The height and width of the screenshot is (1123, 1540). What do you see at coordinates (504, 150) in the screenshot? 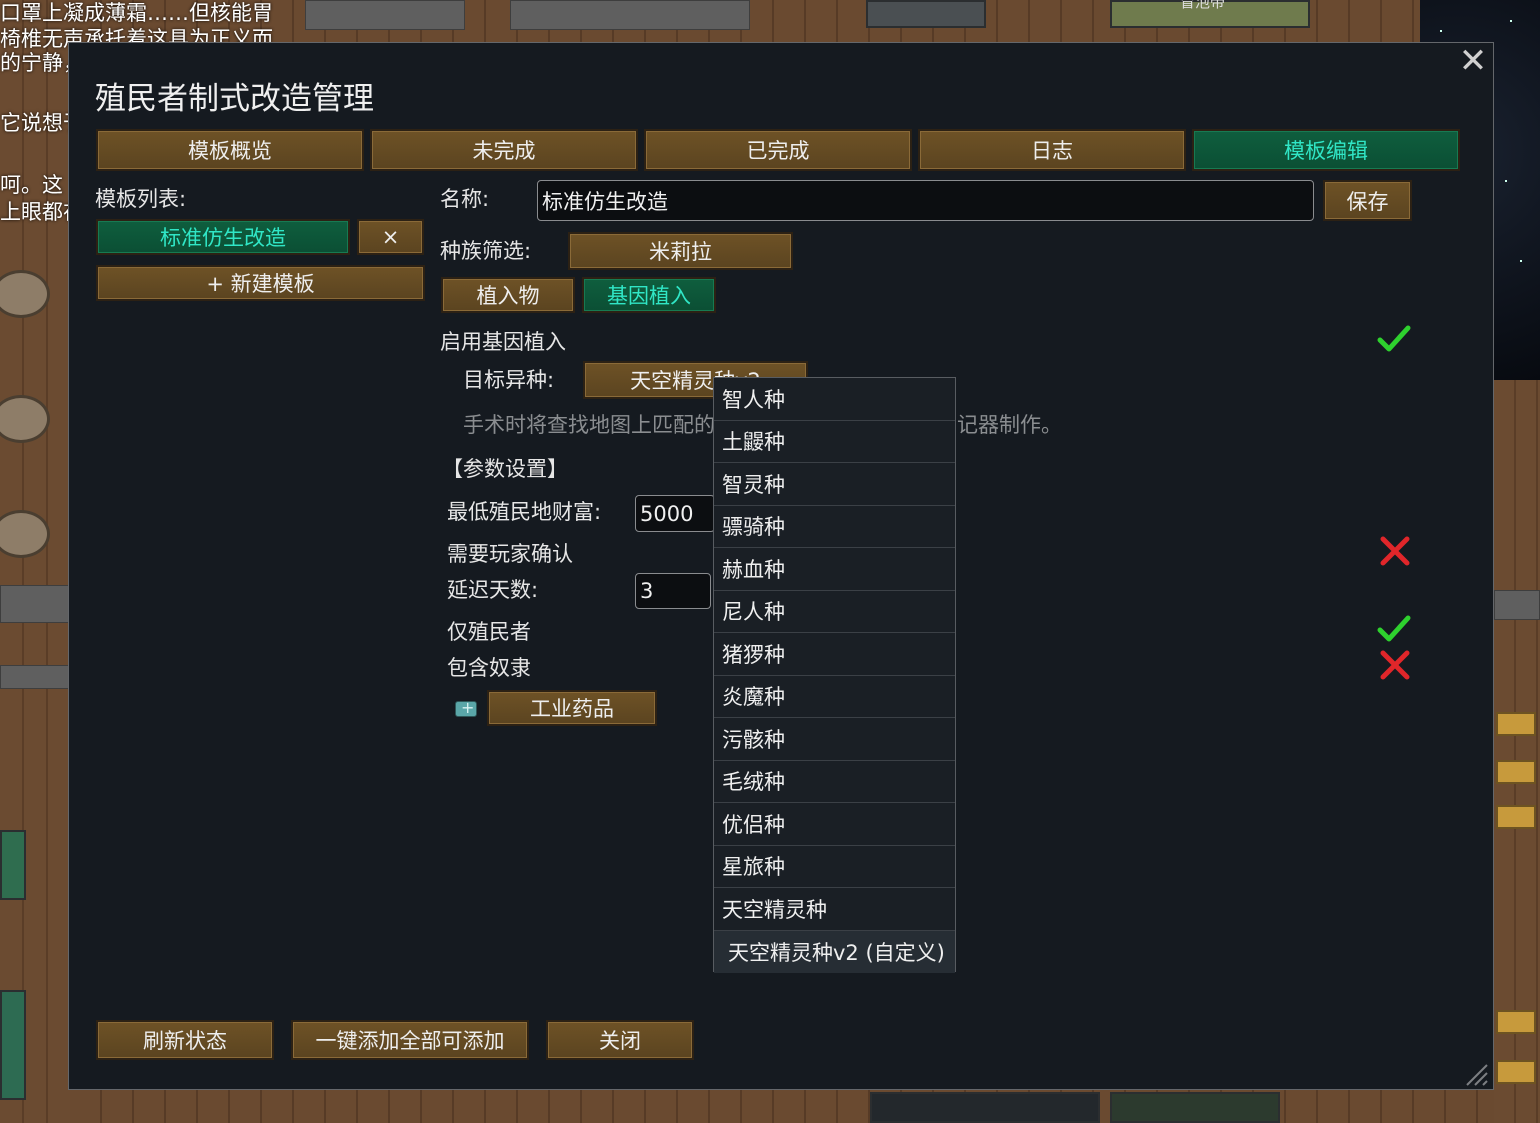
I see `tab-incomplete: 未完成` at bounding box center [504, 150].